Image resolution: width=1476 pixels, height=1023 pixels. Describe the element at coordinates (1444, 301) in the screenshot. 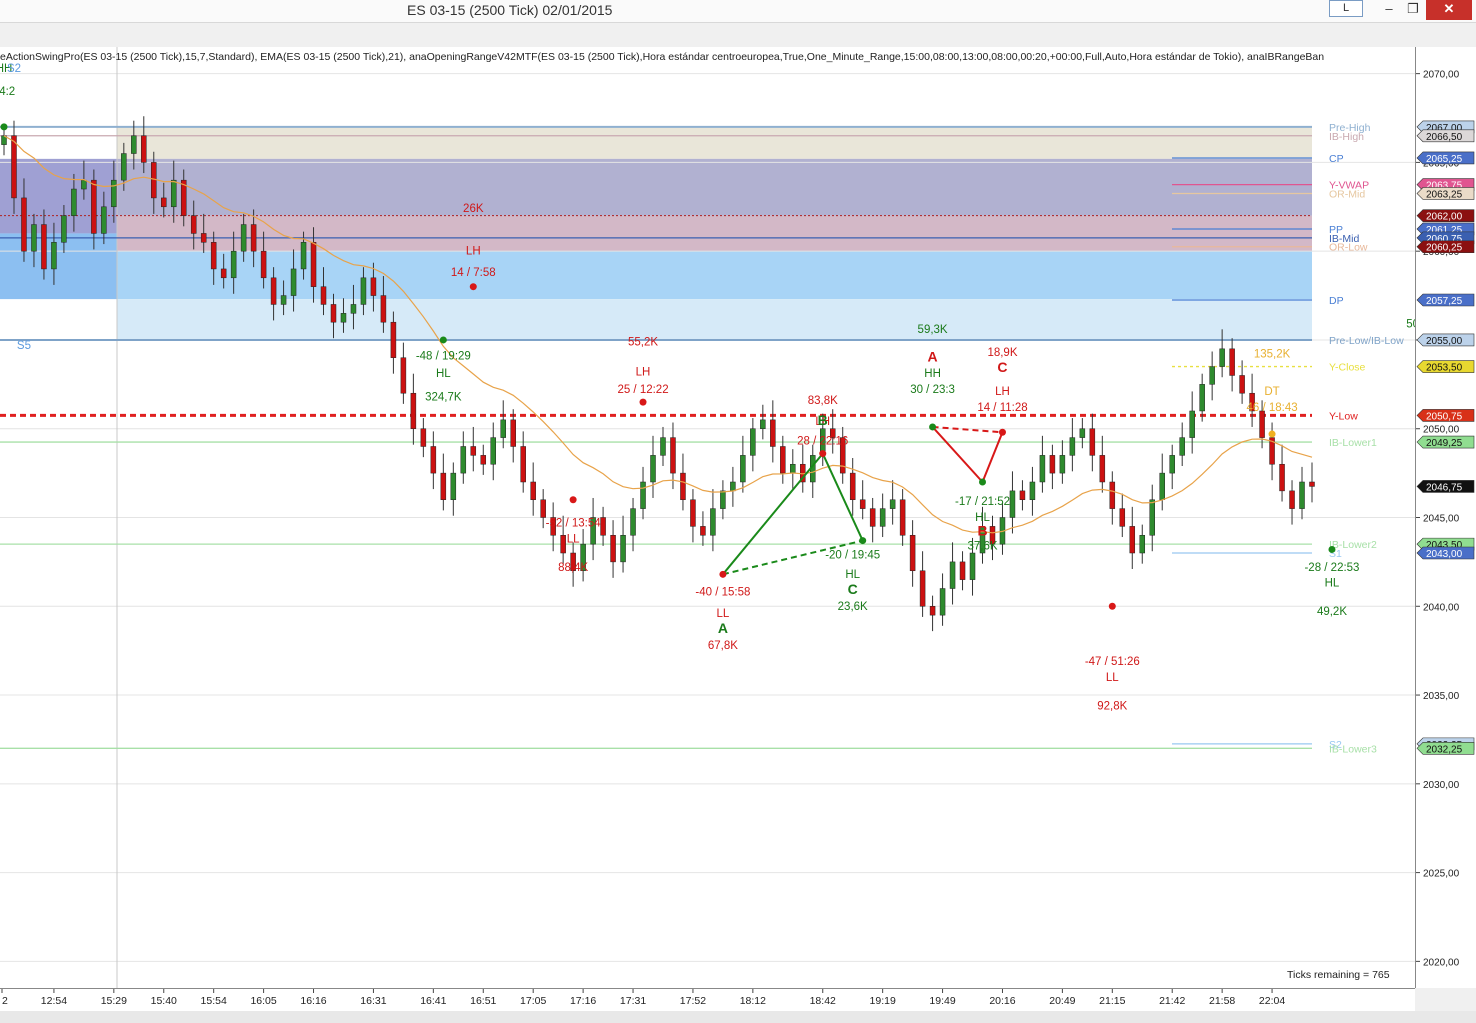

I see `price-badge-label: 2057,25` at that location.